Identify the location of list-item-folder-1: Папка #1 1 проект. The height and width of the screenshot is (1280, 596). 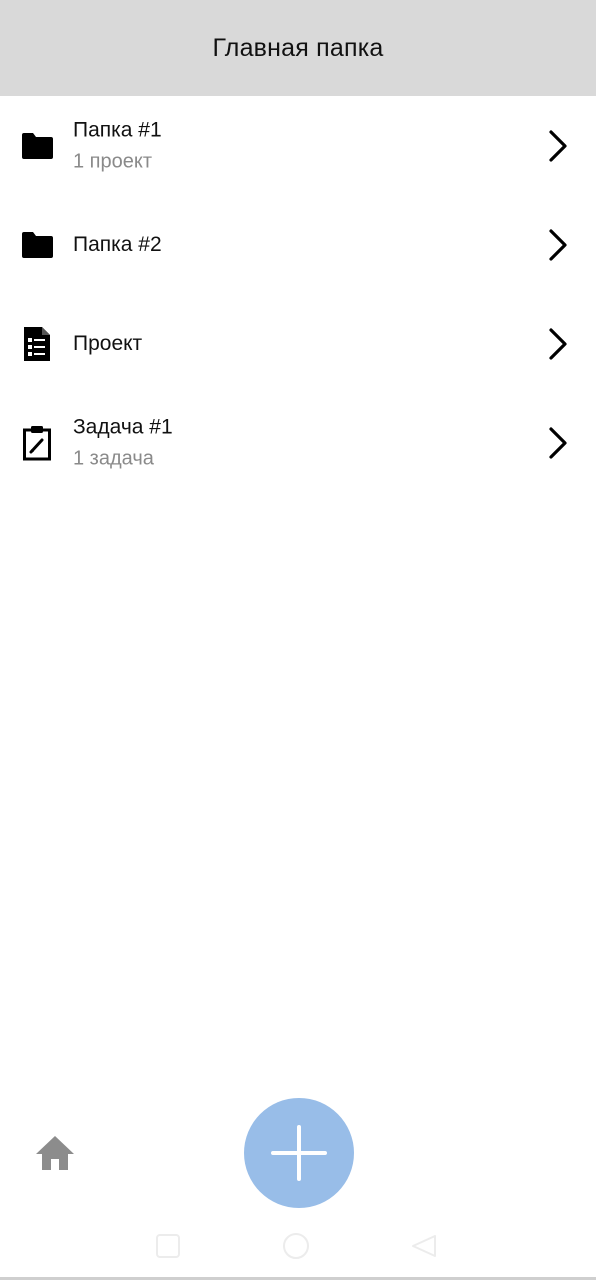
(298, 145).